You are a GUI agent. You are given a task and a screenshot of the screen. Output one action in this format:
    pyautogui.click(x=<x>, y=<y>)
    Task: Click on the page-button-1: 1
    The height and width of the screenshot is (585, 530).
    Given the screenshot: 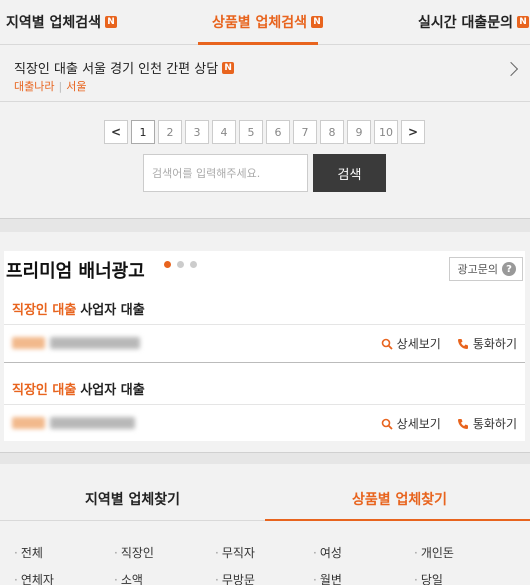 What is the action you would take?
    pyautogui.click(x=143, y=132)
    